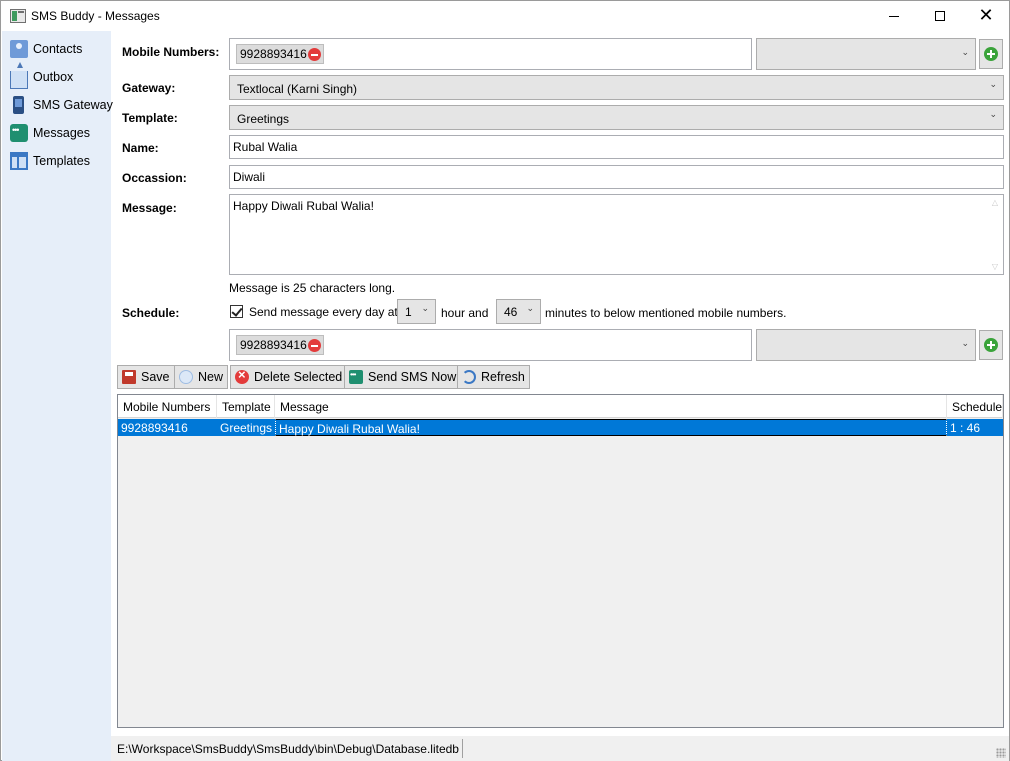 This screenshot has height=761, width=1010. Describe the element at coordinates (95, 16) in the screenshot. I see `window-title: SMS Buddy - Messages` at that location.